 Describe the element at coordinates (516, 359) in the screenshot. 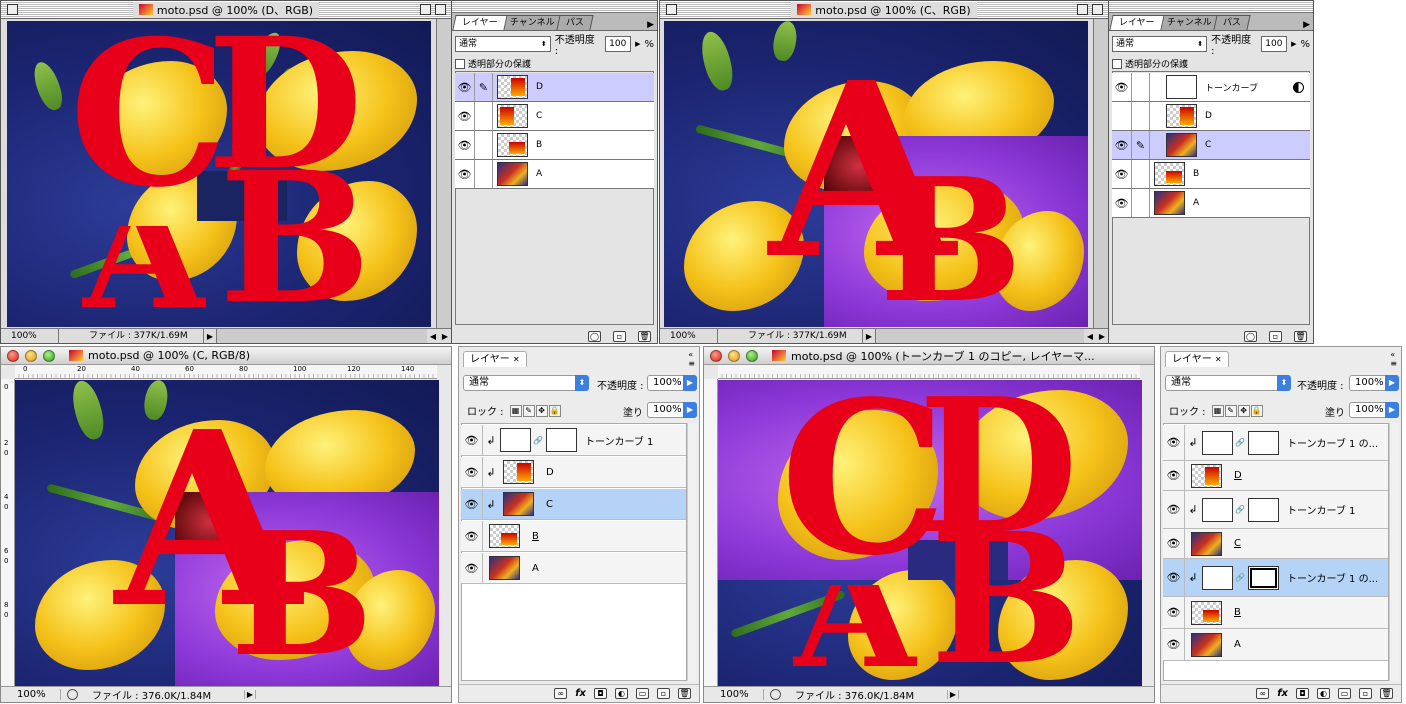

I see `close-tab-icon: ✕` at that location.